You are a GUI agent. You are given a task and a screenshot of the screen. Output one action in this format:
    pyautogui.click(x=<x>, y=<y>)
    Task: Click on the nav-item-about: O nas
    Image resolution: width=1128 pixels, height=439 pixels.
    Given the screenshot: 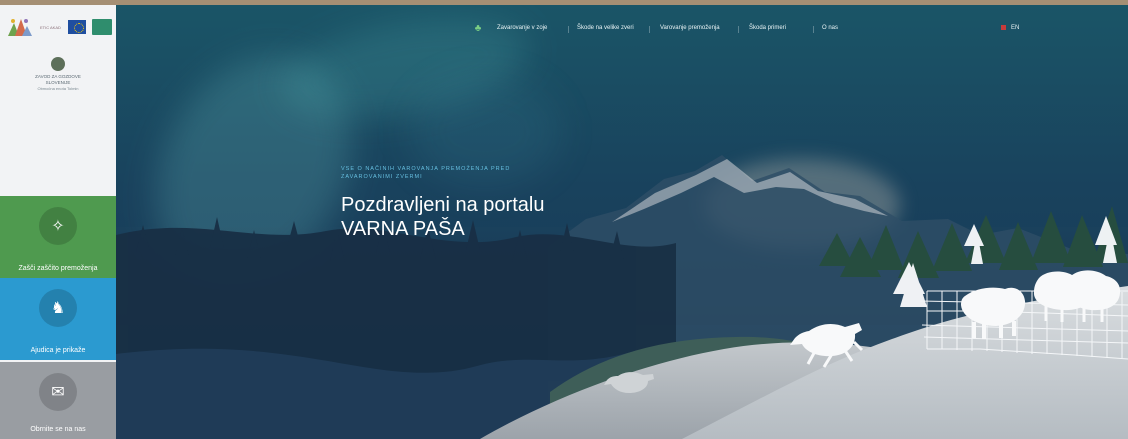 What is the action you would take?
    pyautogui.click(x=830, y=28)
    